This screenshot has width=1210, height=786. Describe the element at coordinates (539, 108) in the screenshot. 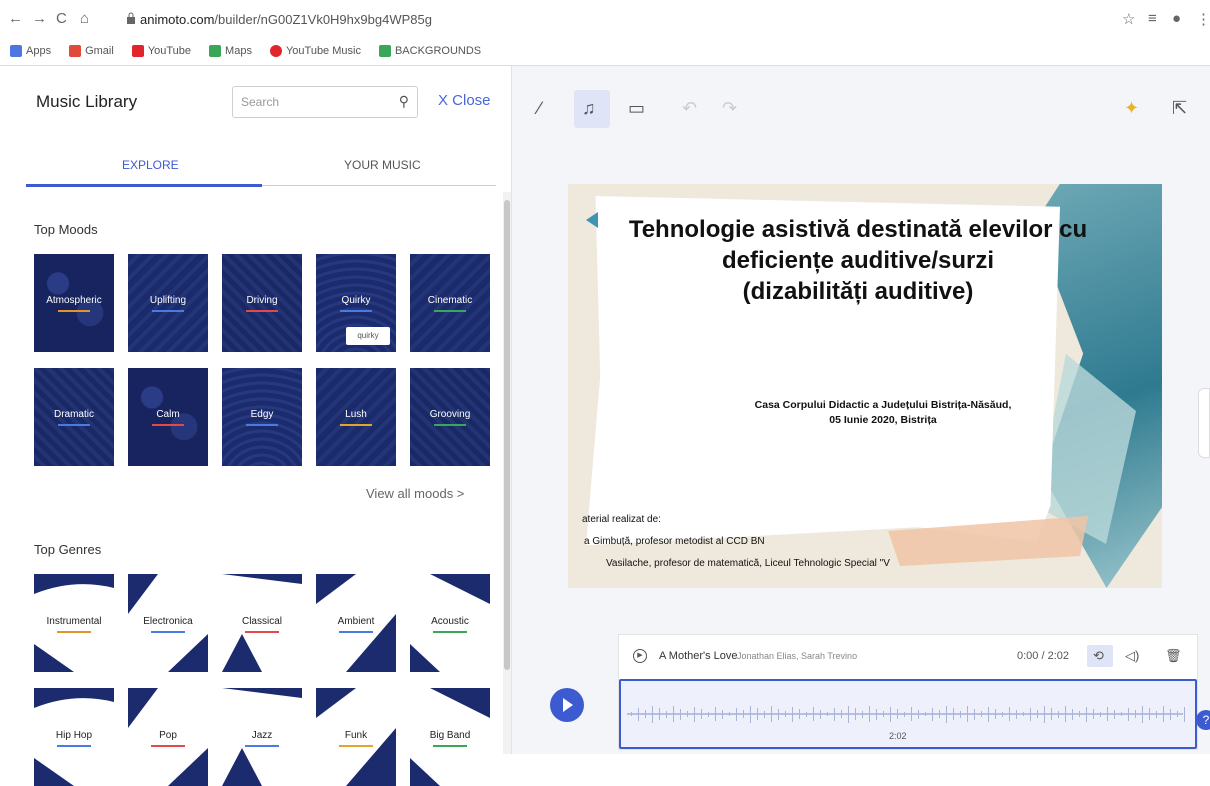

I see `brush-tool-icon: ∕` at that location.